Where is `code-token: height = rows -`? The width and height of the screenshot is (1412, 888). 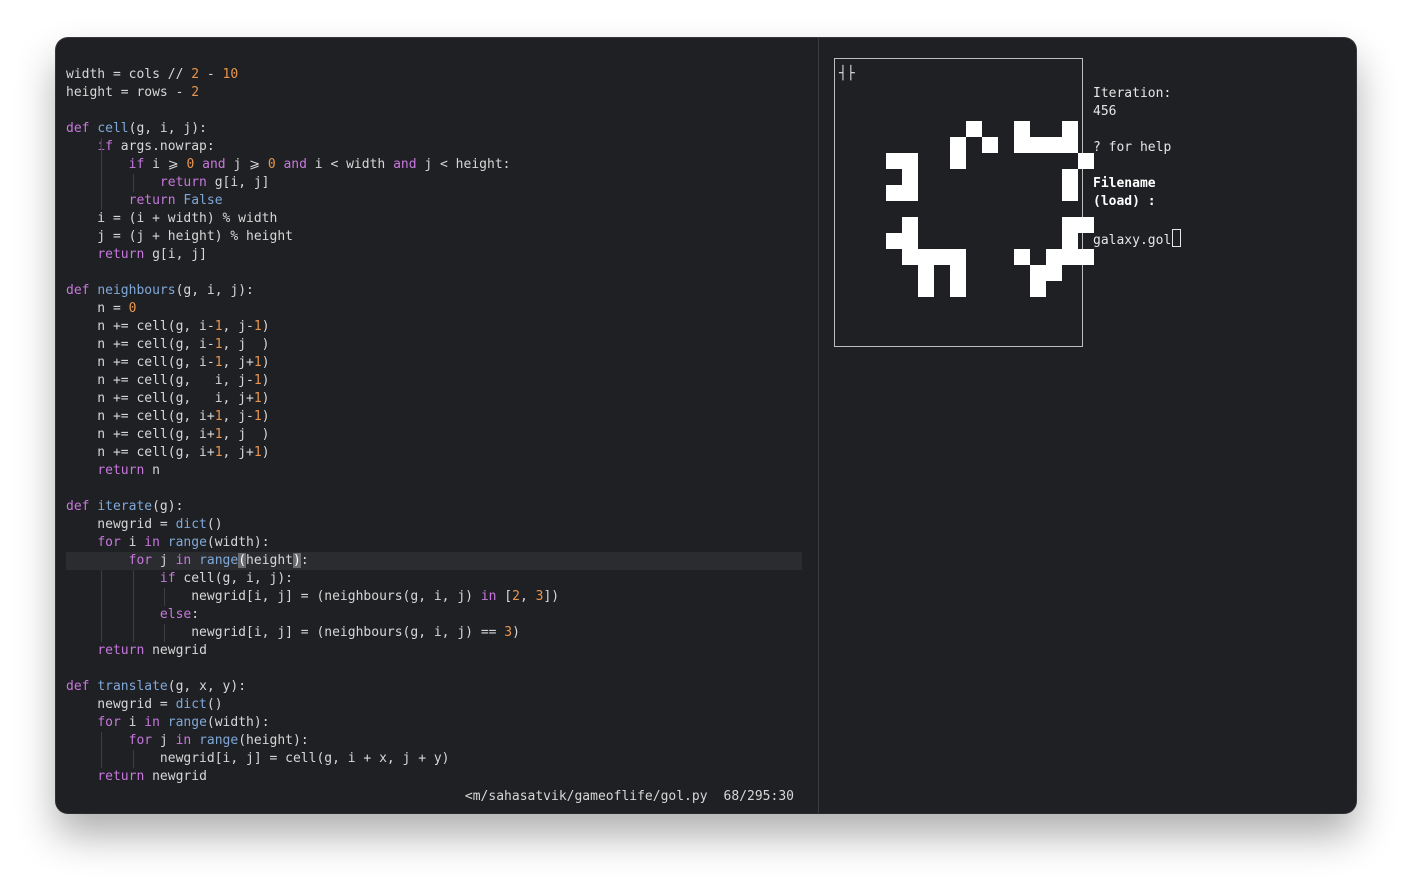
code-token: height = rows - is located at coordinates (129, 92).